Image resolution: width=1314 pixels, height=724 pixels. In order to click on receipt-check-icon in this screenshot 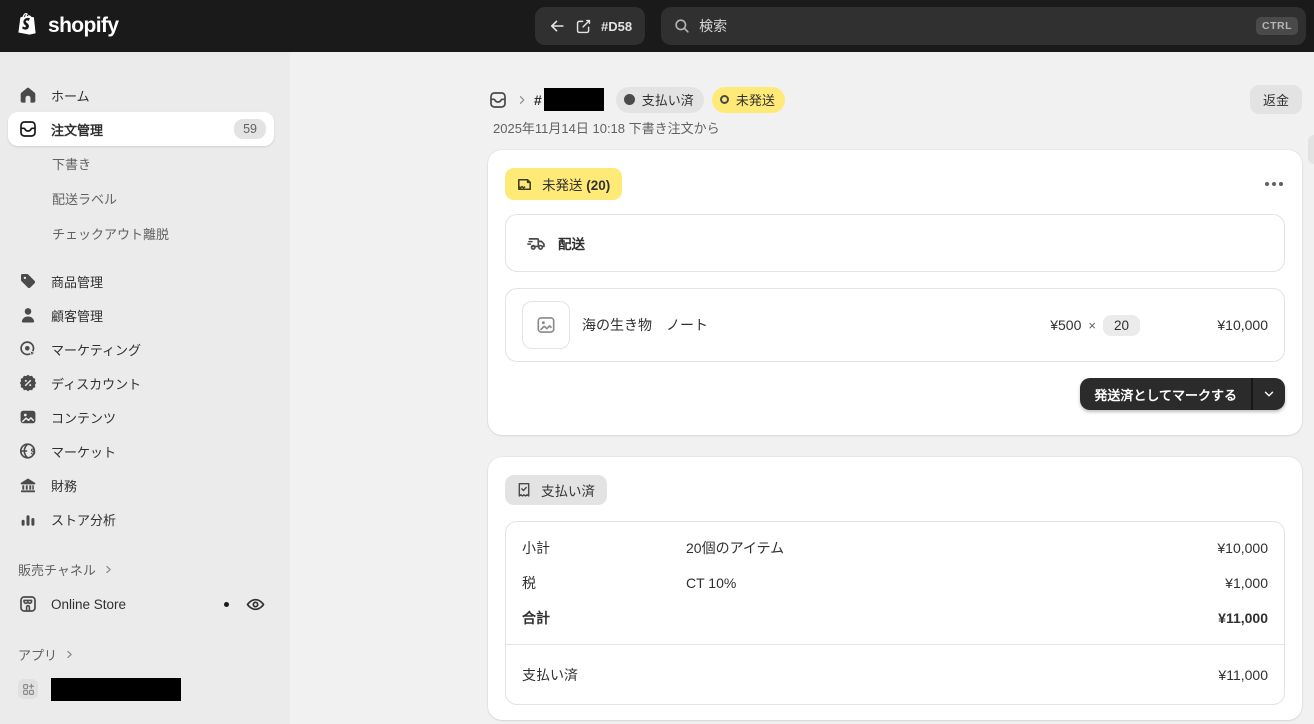, I will do `click(524, 490)`.